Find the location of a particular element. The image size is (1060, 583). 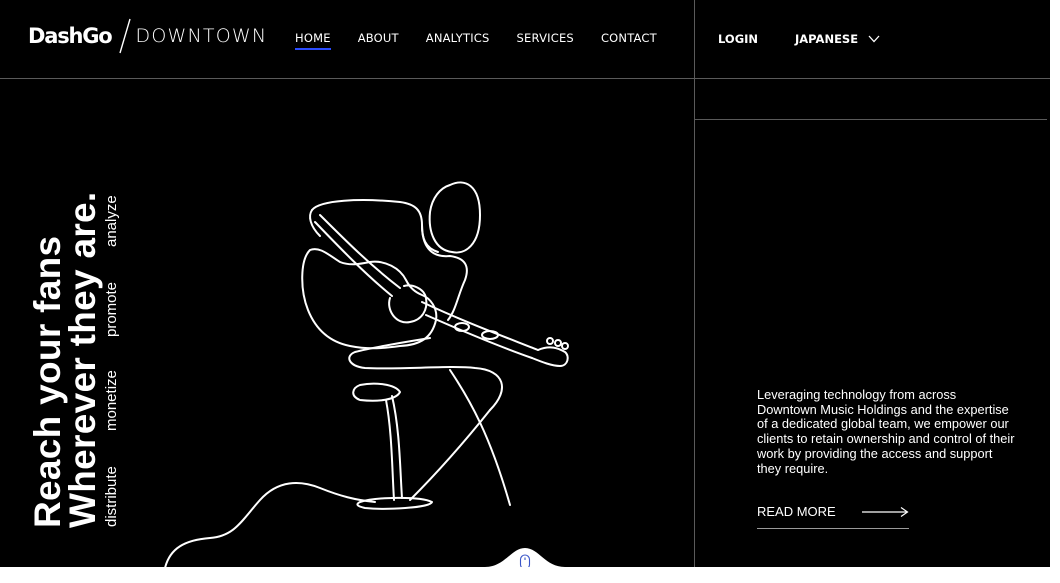

vertical-divider is located at coordinates (694, 283).